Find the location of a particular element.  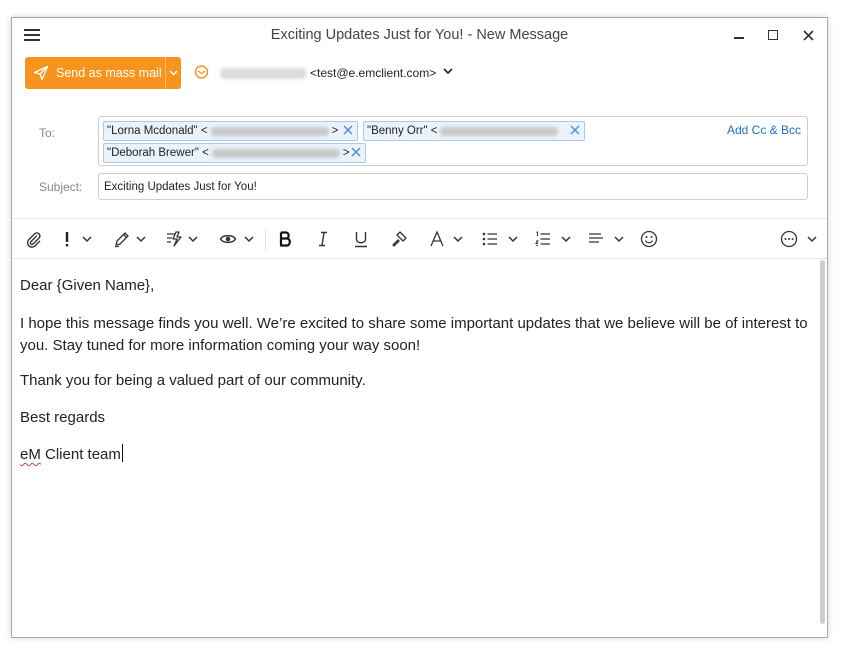

underline-button is located at coordinates (361, 239).